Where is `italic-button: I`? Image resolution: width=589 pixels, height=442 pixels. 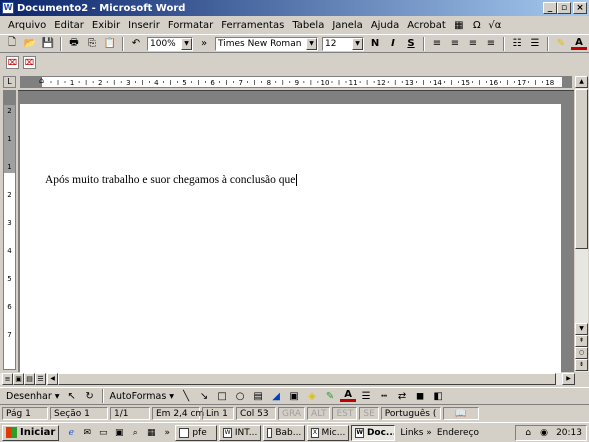
italic-button: I is located at coordinates (393, 43).